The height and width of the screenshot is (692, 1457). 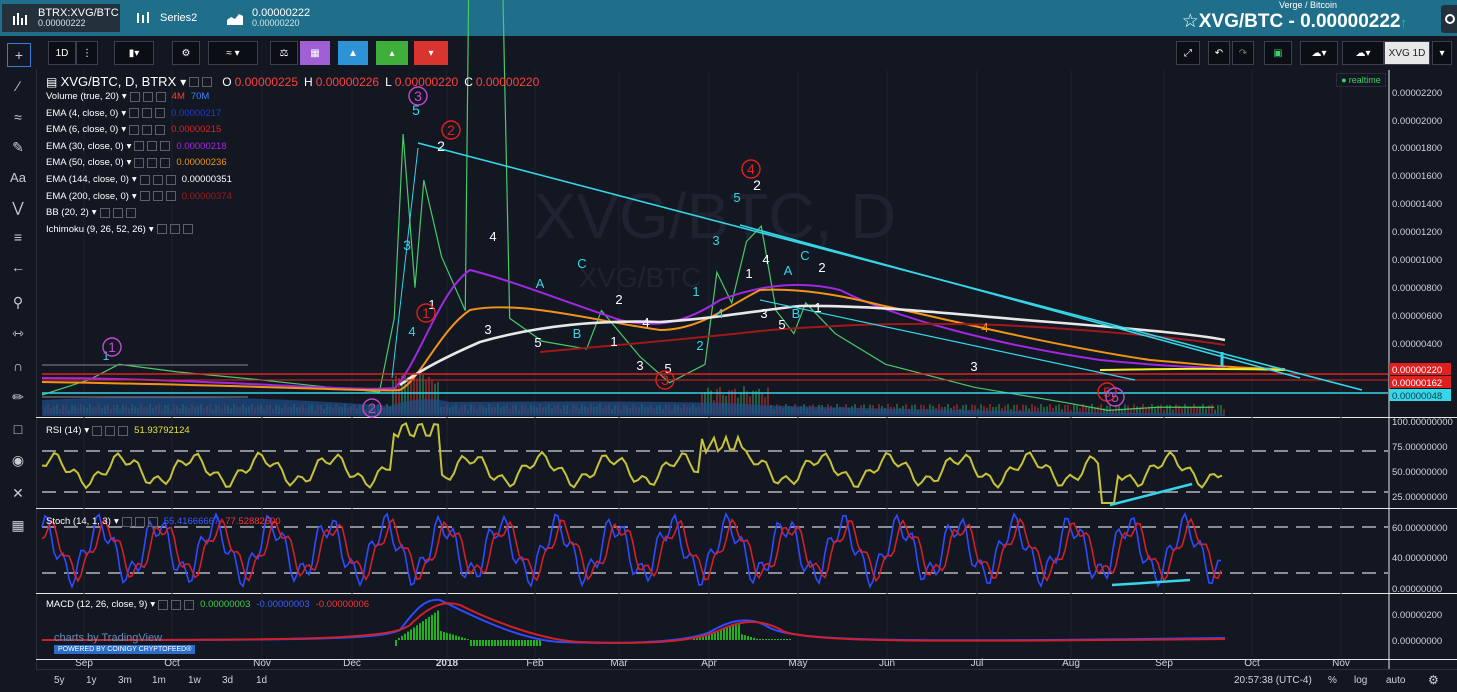 I want to click on ohlc-o-label: O, so click(x=227, y=81).